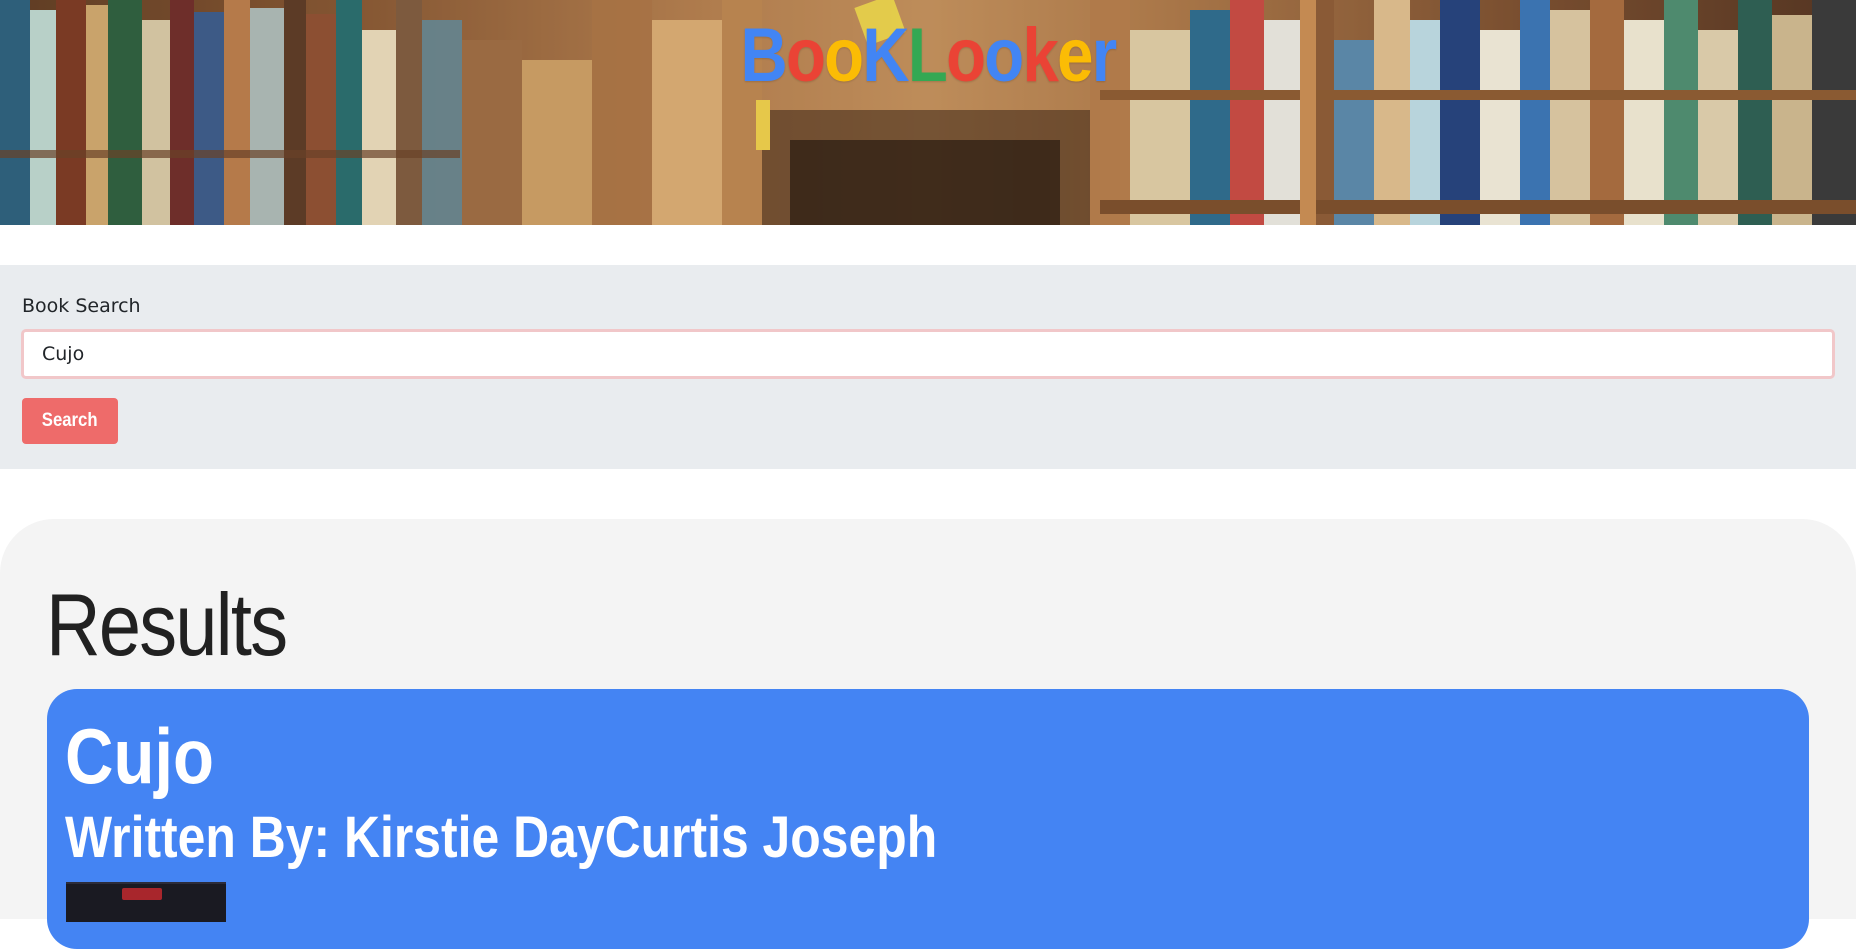  Describe the element at coordinates (81, 306) in the screenshot. I see `search-label: Book Search` at that location.